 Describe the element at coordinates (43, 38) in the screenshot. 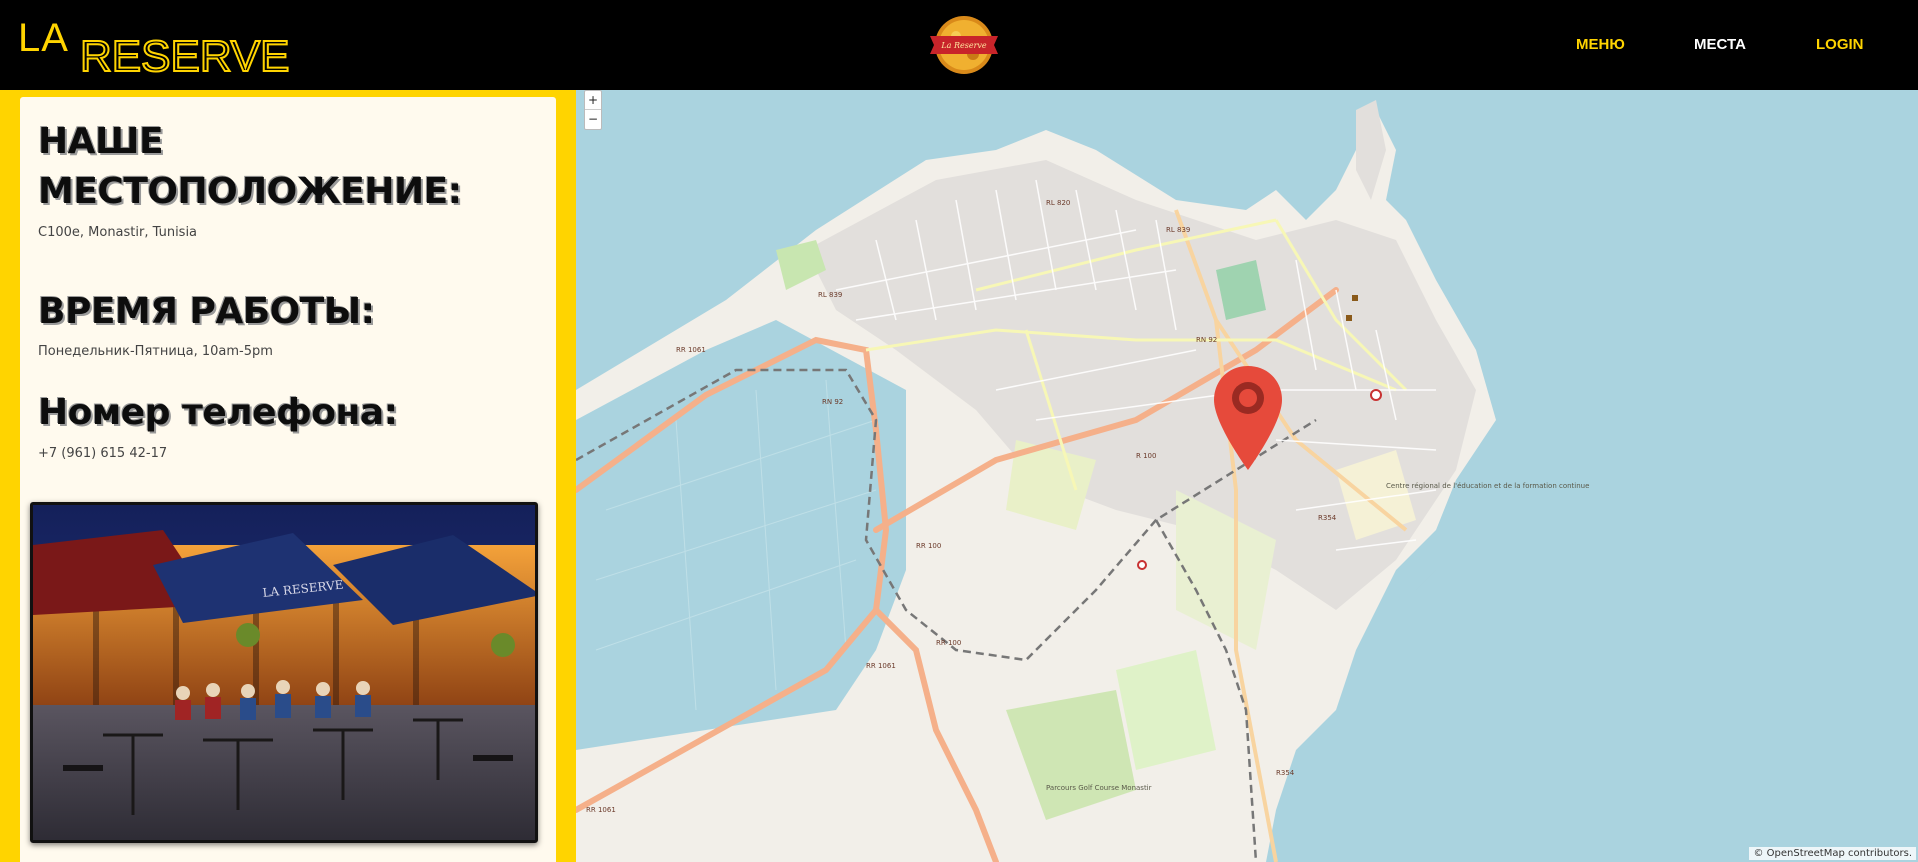

I see `brand-la: LA` at that location.